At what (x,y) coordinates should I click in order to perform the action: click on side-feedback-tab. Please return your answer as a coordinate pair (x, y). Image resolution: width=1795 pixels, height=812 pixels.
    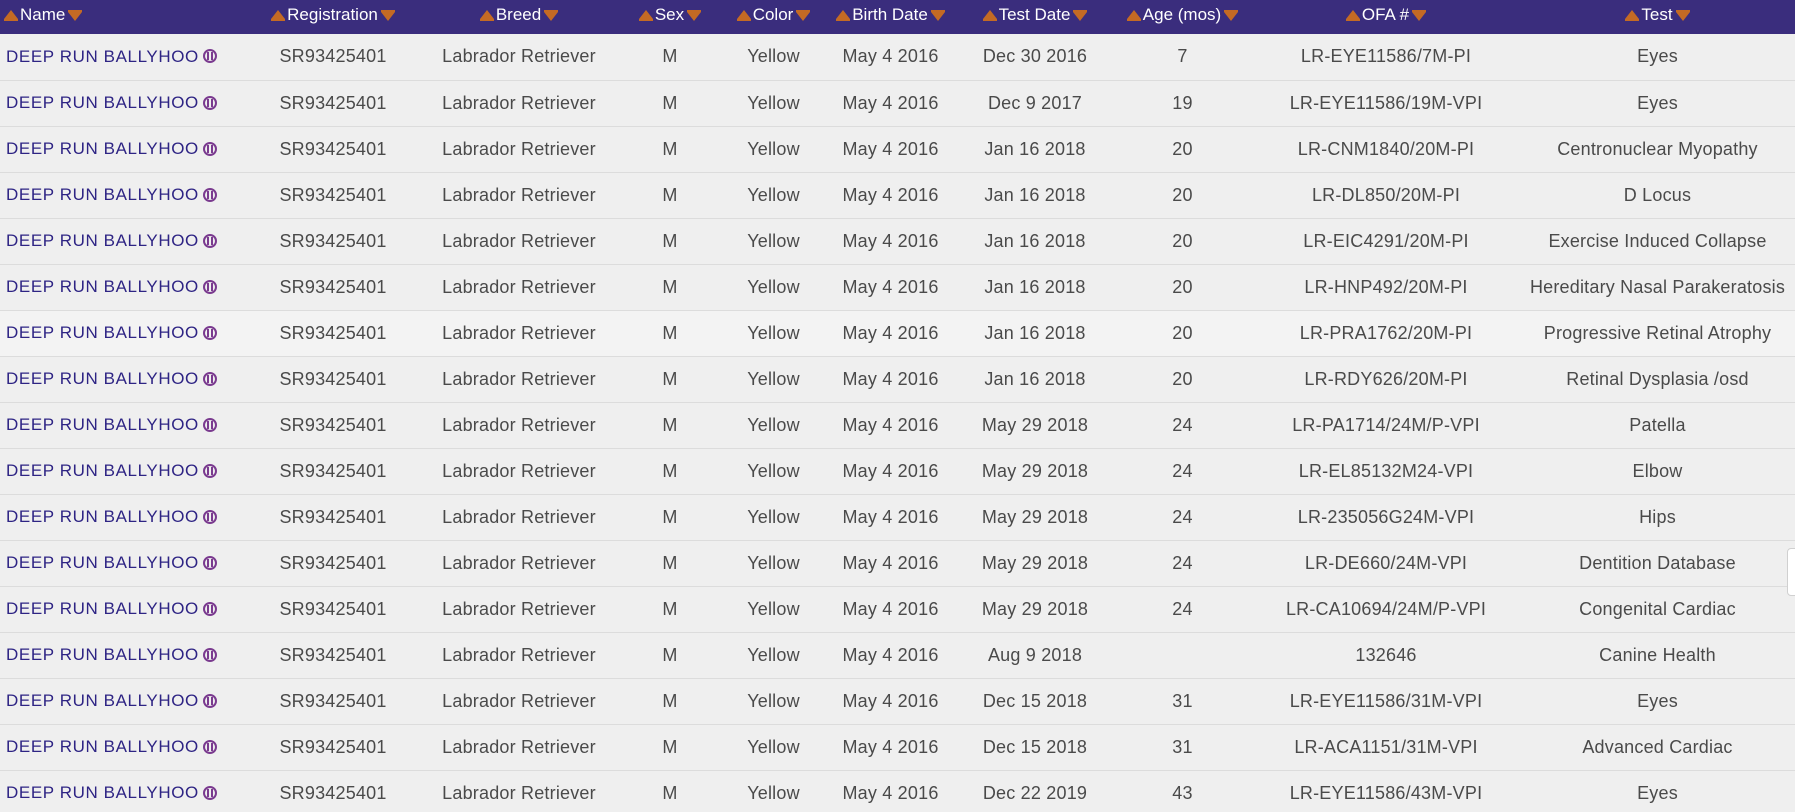
    Looking at the image, I should click on (1791, 572).